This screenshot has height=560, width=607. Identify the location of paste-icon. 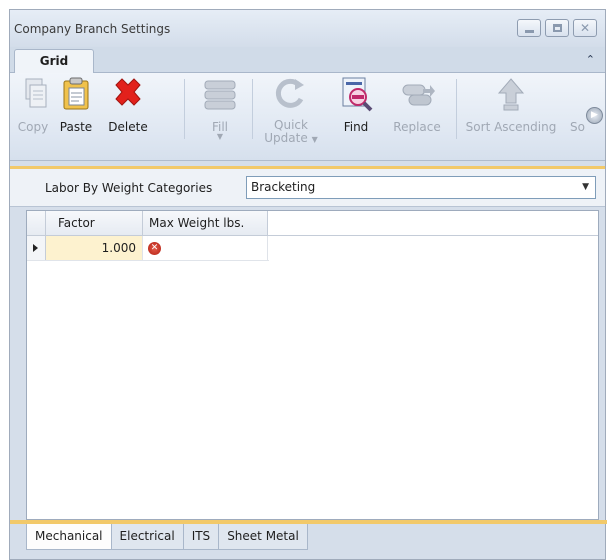
(76, 95).